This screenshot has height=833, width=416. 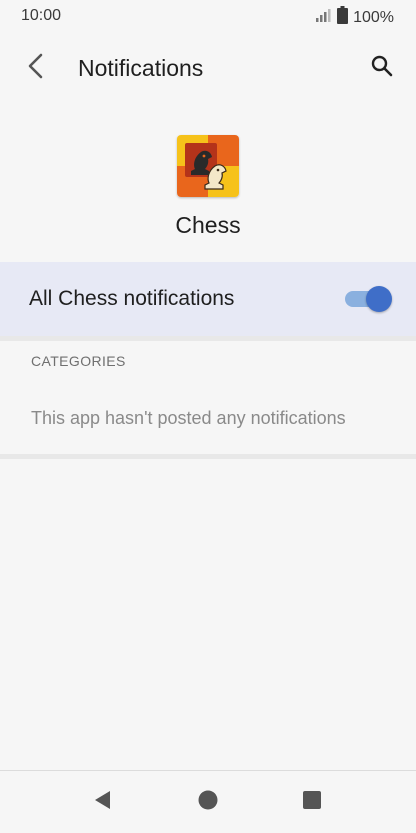 What do you see at coordinates (208, 225) in the screenshot?
I see `app-name: Chess` at bounding box center [208, 225].